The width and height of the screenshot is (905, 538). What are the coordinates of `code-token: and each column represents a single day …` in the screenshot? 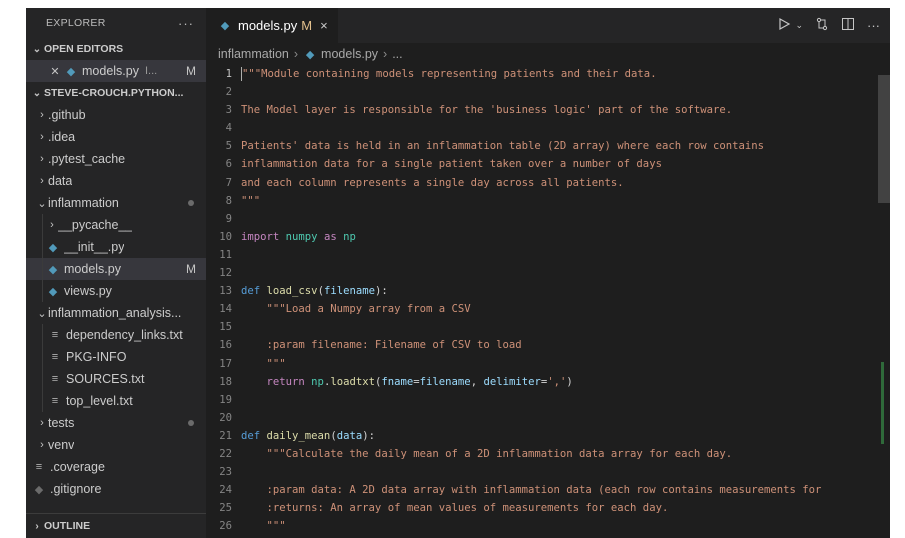 It's located at (432, 182).